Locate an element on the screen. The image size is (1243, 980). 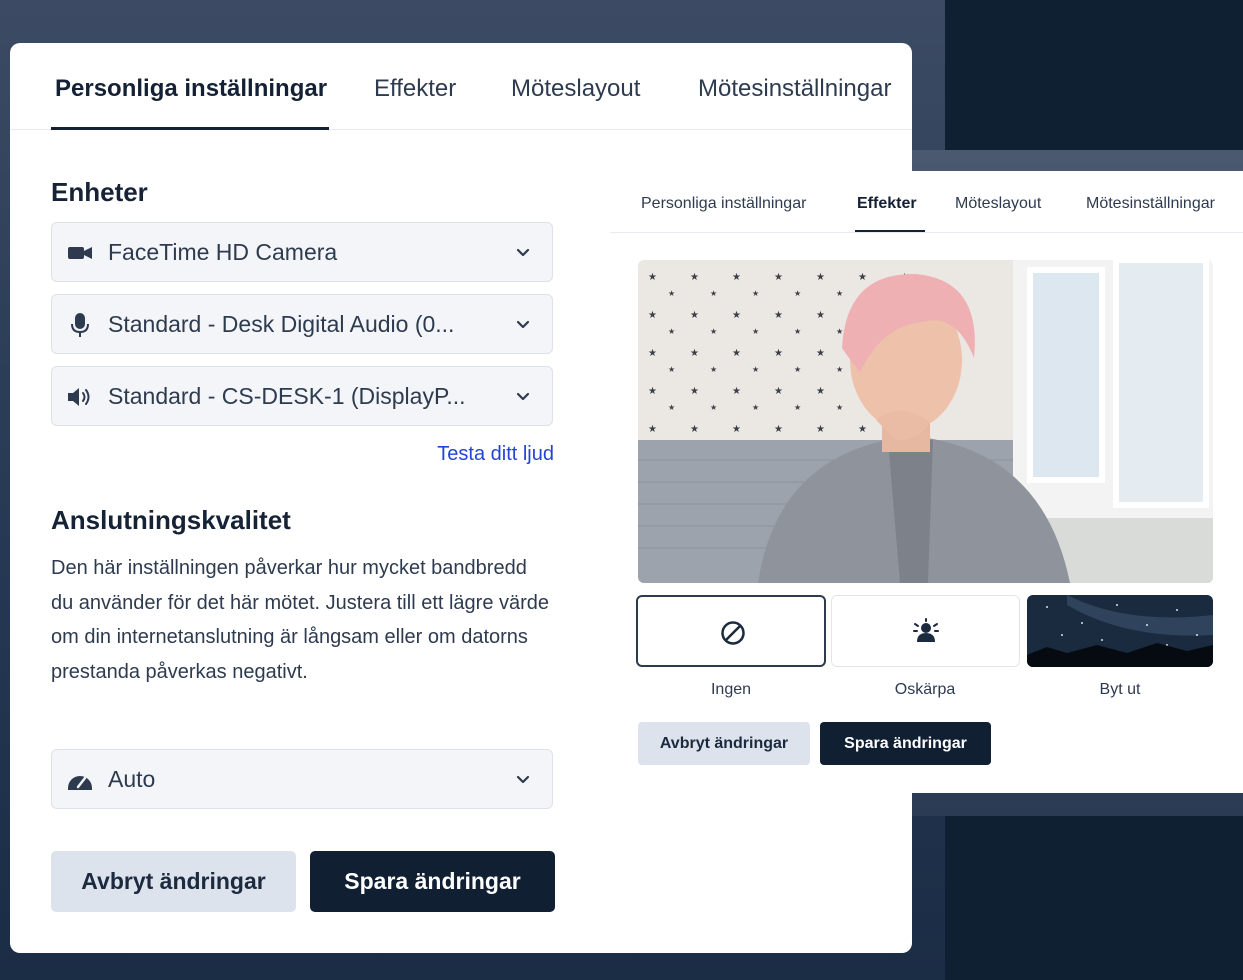
effect-option-replace is located at coordinates (1120, 631).